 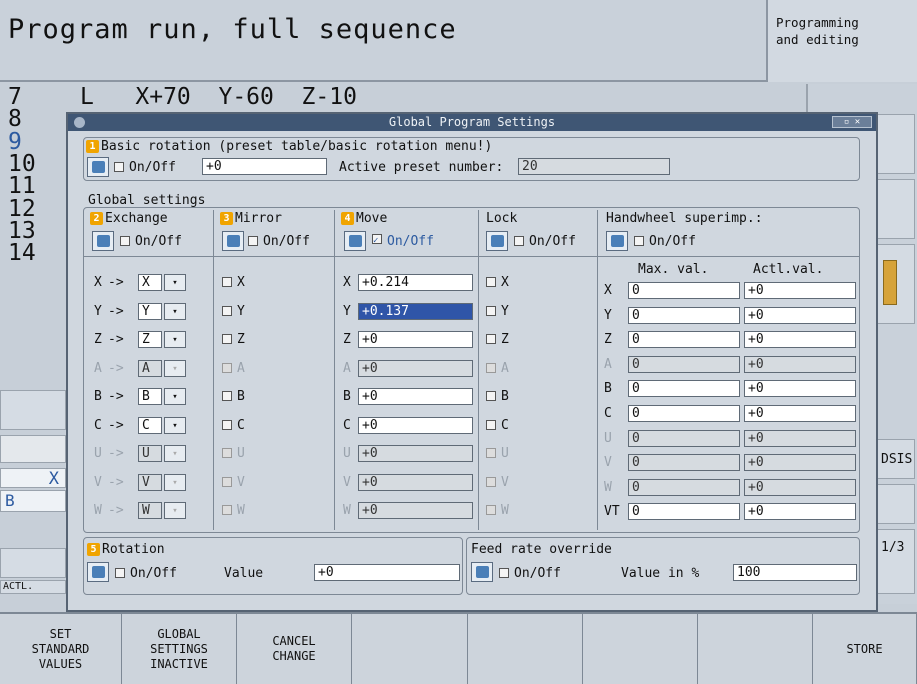 What do you see at coordinates (145, 167) in the screenshot?
I see `basic-rotation-toggle: On/Off` at bounding box center [145, 167].